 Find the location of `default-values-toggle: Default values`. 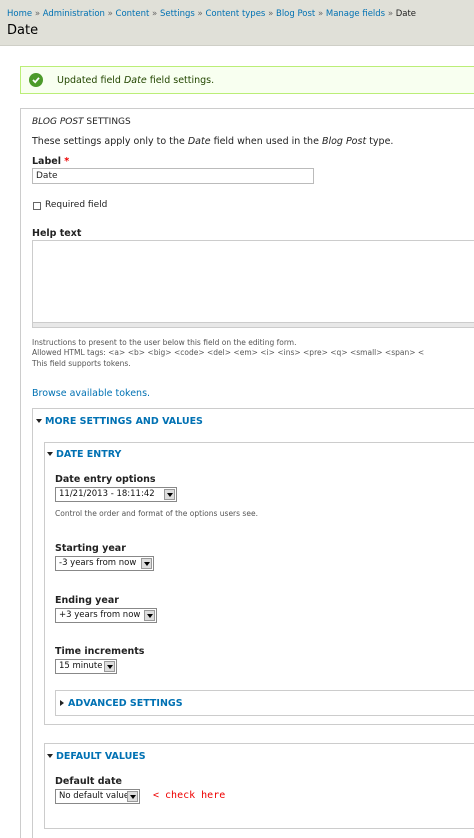

default-values-toggle: Default values is located at coordinates (96, 756).